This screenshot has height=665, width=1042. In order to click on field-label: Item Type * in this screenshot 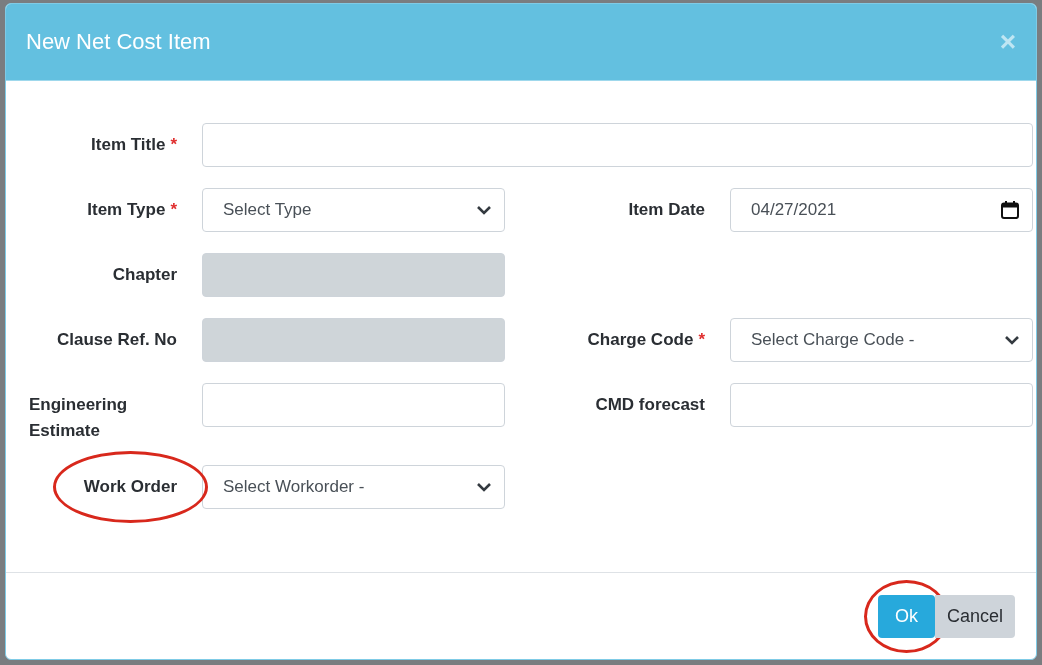, I will do `click(132, 209)`.